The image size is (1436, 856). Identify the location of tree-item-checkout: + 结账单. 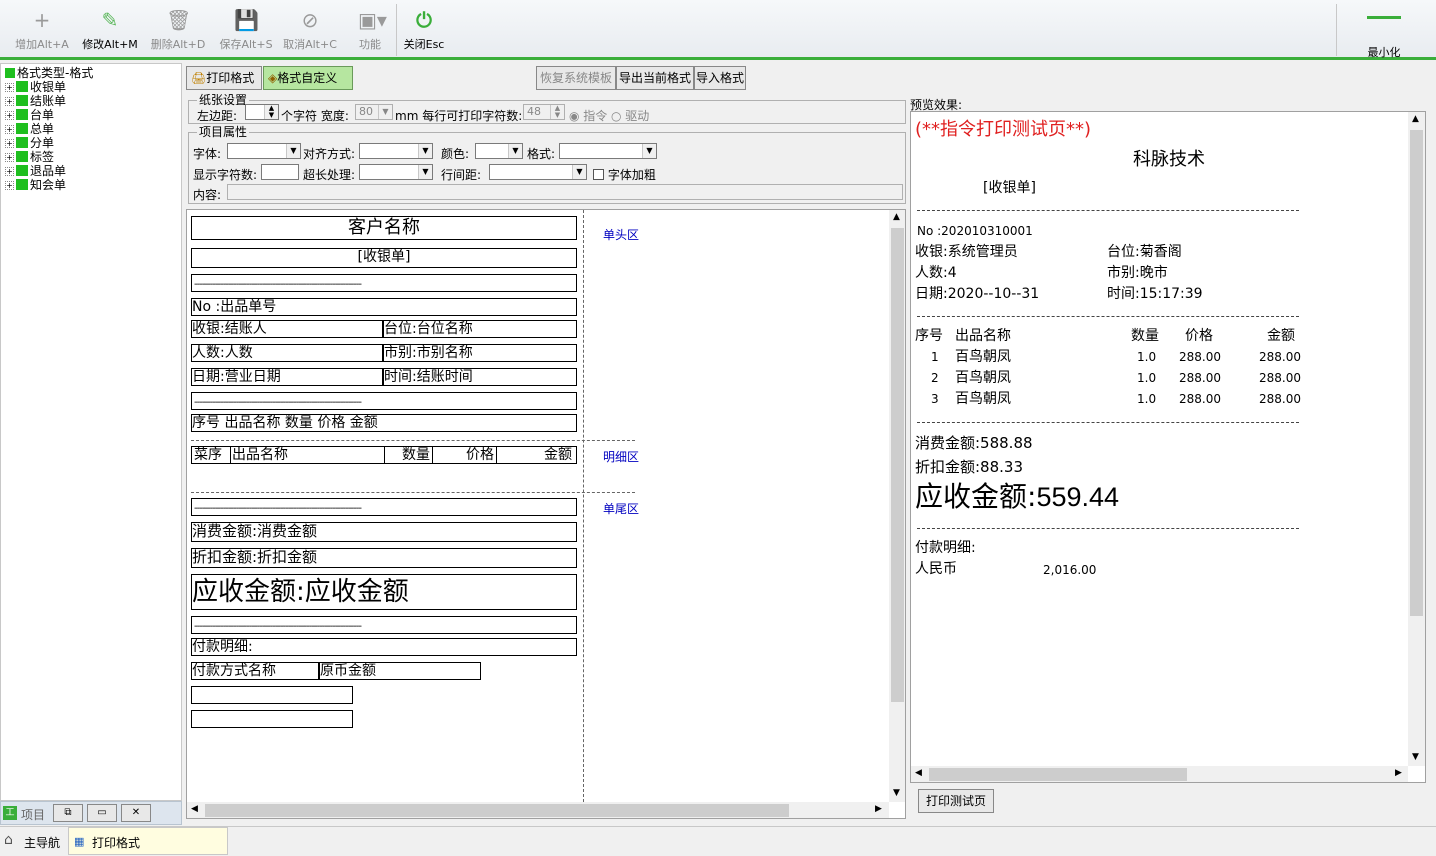
(35, 101).